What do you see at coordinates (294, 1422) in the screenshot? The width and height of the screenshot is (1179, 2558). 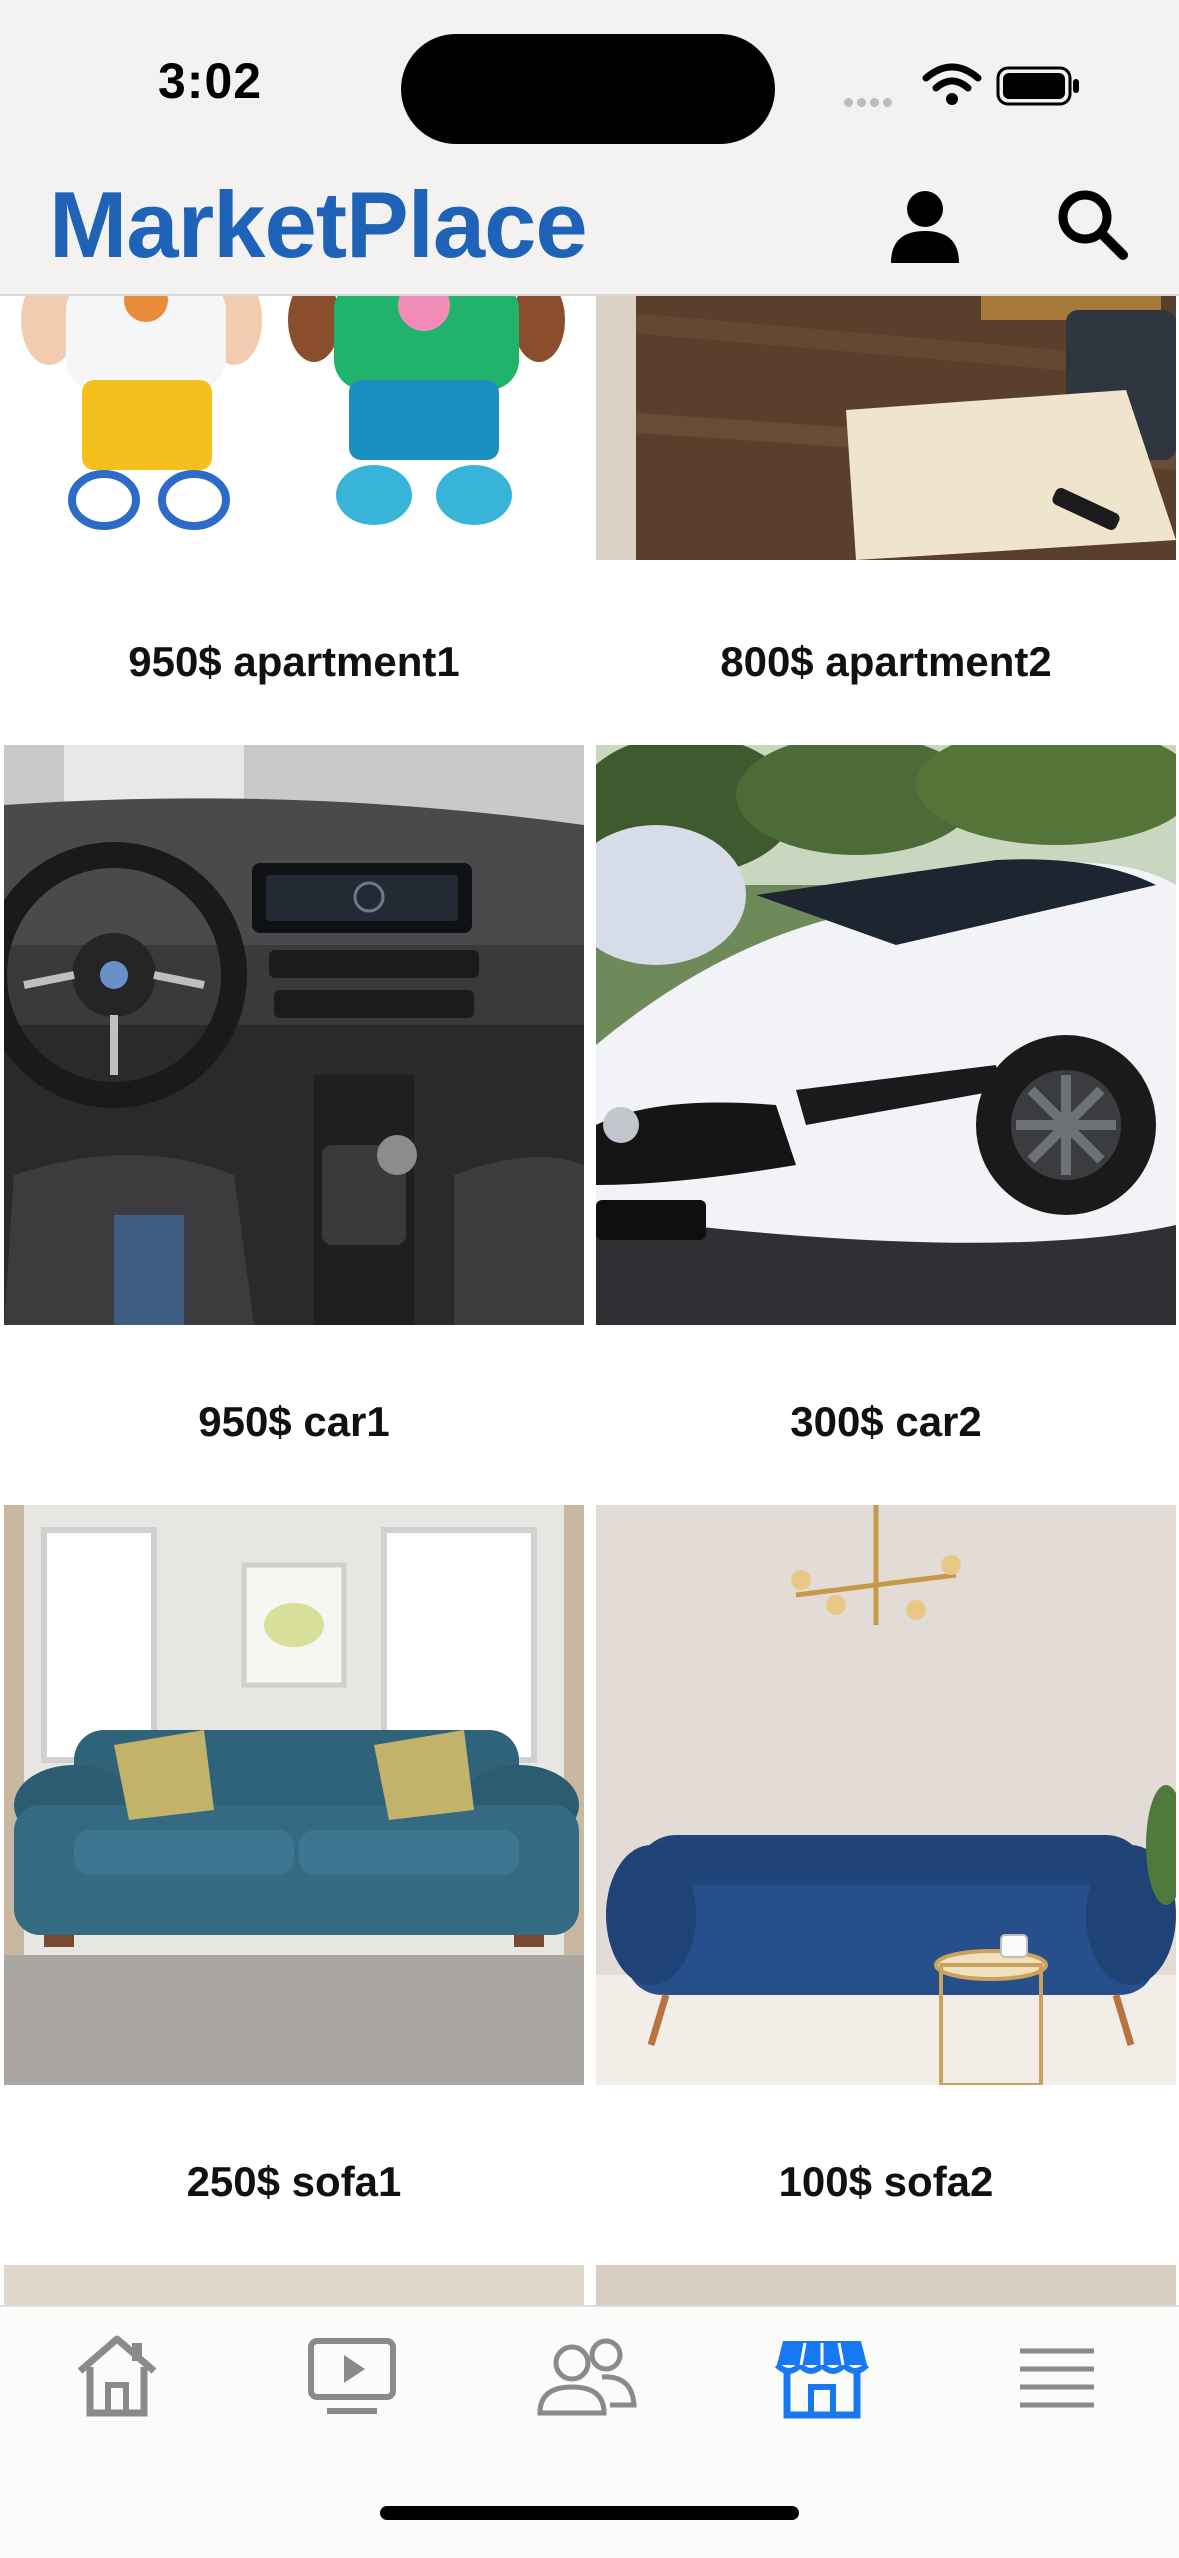 I see `listing-caption: 950$ car1` at bounding box center [294, 1422].